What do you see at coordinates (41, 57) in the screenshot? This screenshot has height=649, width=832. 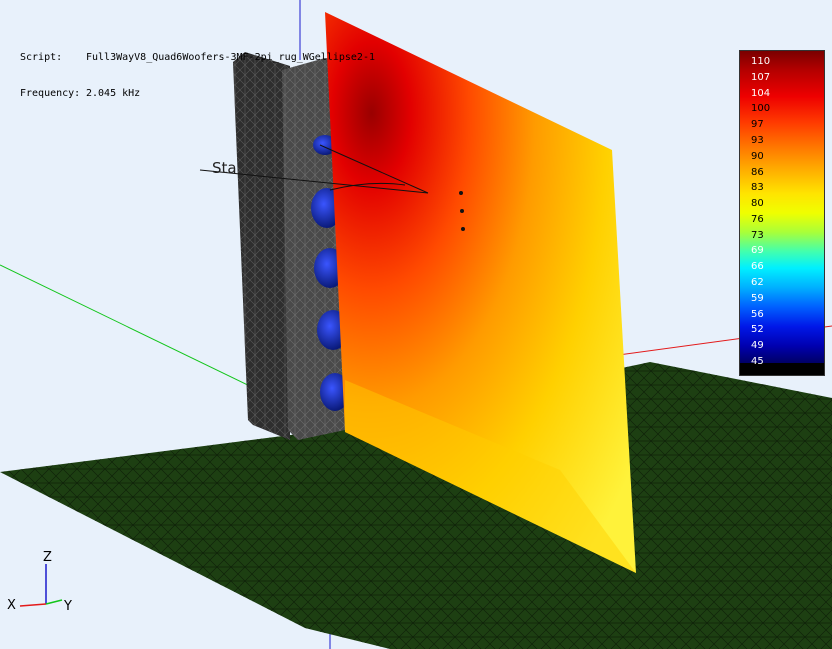 I see `script-label: Script:` at bounding box center [41, 57].